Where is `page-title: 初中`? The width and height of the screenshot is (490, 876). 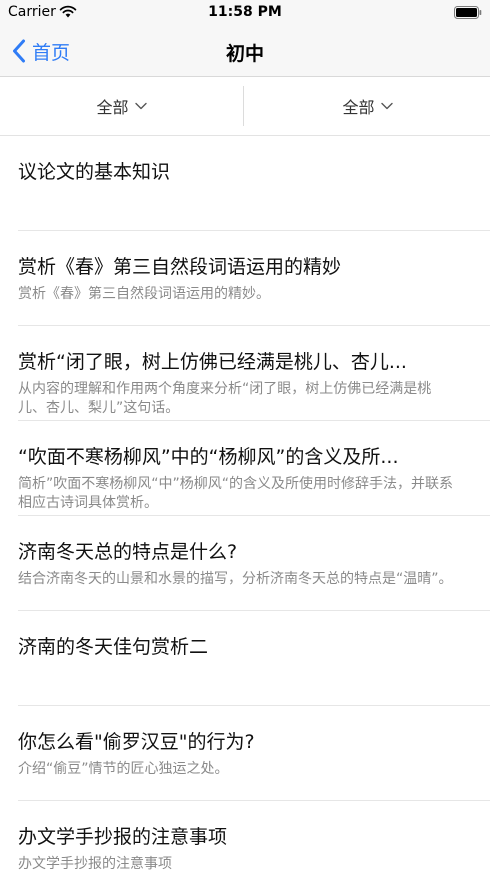
page-title: 初中 is located at coordinates (244, 54).